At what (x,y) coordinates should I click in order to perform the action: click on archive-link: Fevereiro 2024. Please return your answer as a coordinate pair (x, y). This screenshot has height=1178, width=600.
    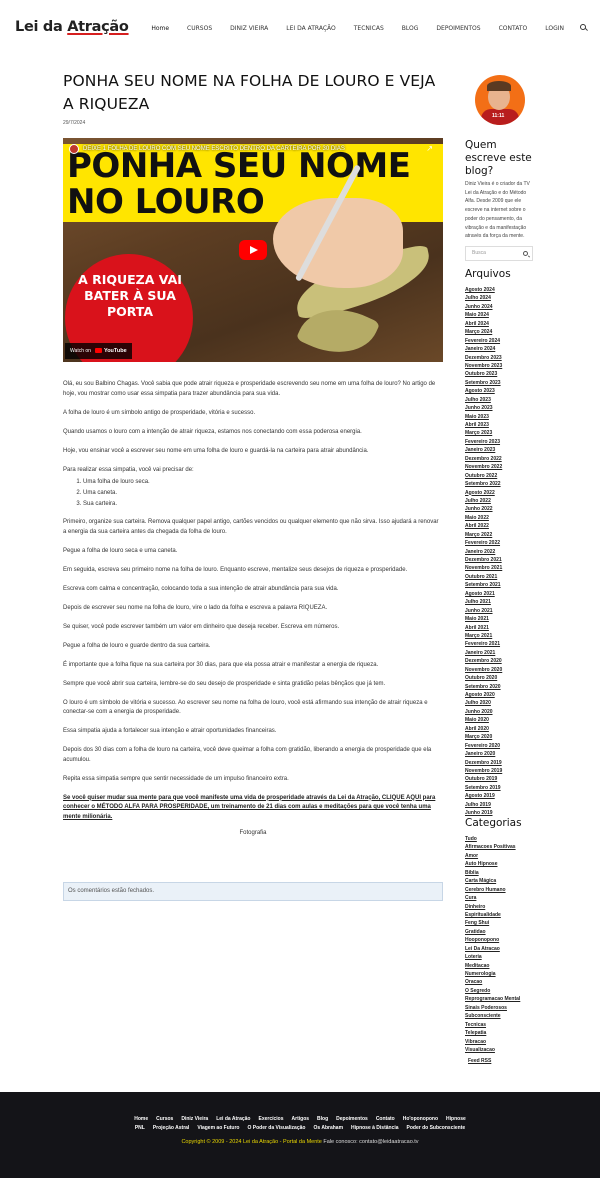
    Looking at the image, I should click on (500, 341).